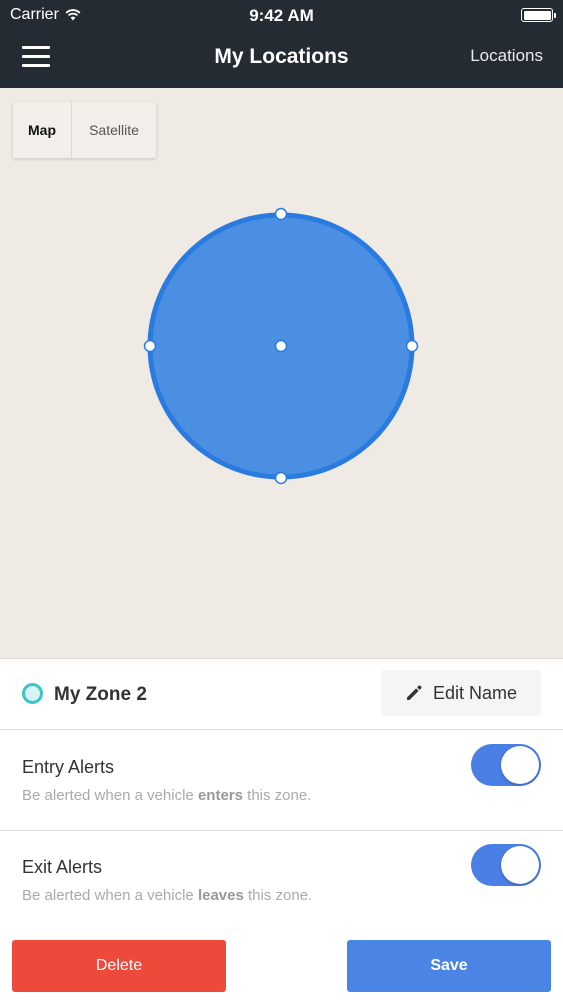  I want to click on entry-desc-before: Be alerted when a vehicle, so click(110, 795).